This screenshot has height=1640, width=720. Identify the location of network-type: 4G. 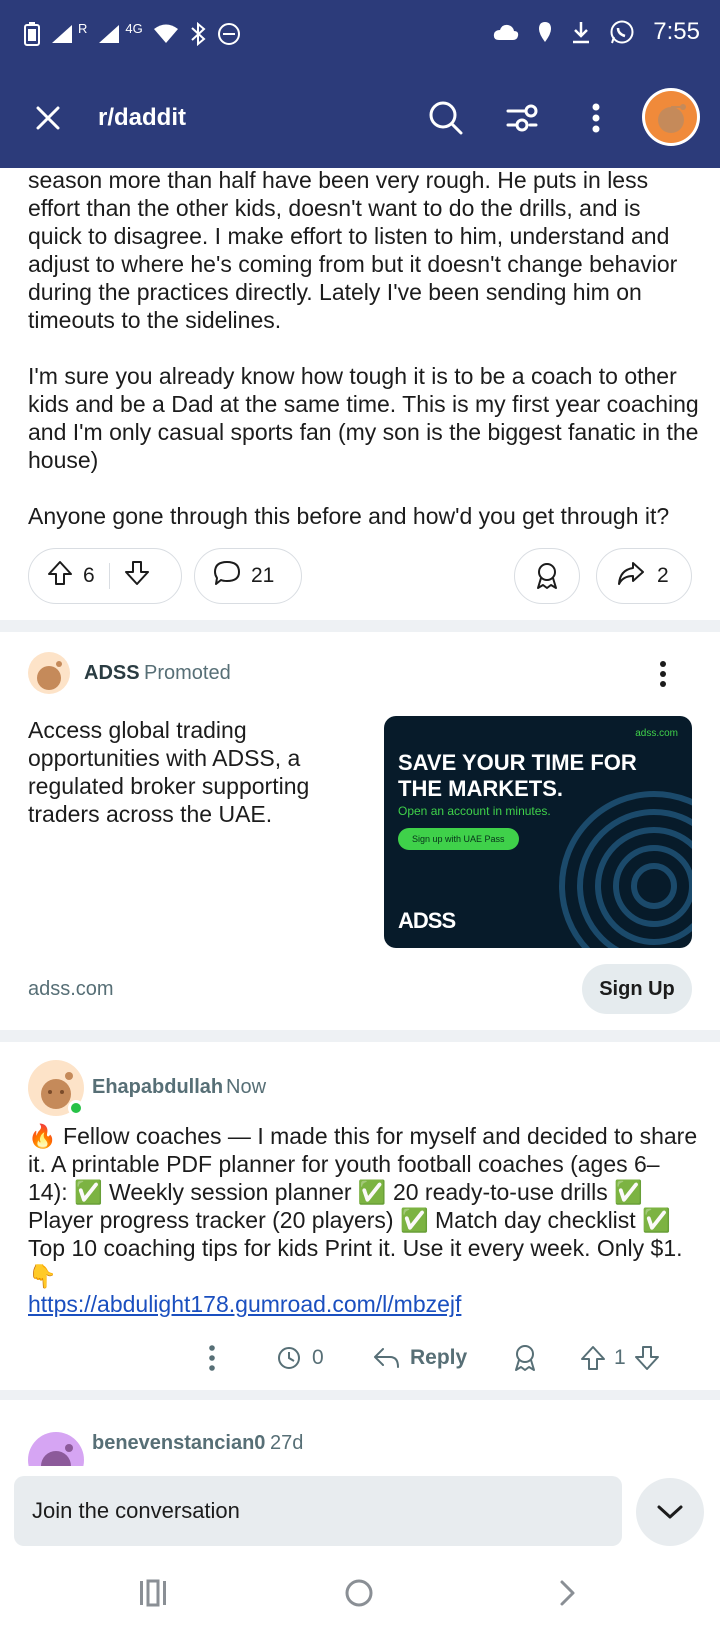
(134, 28).